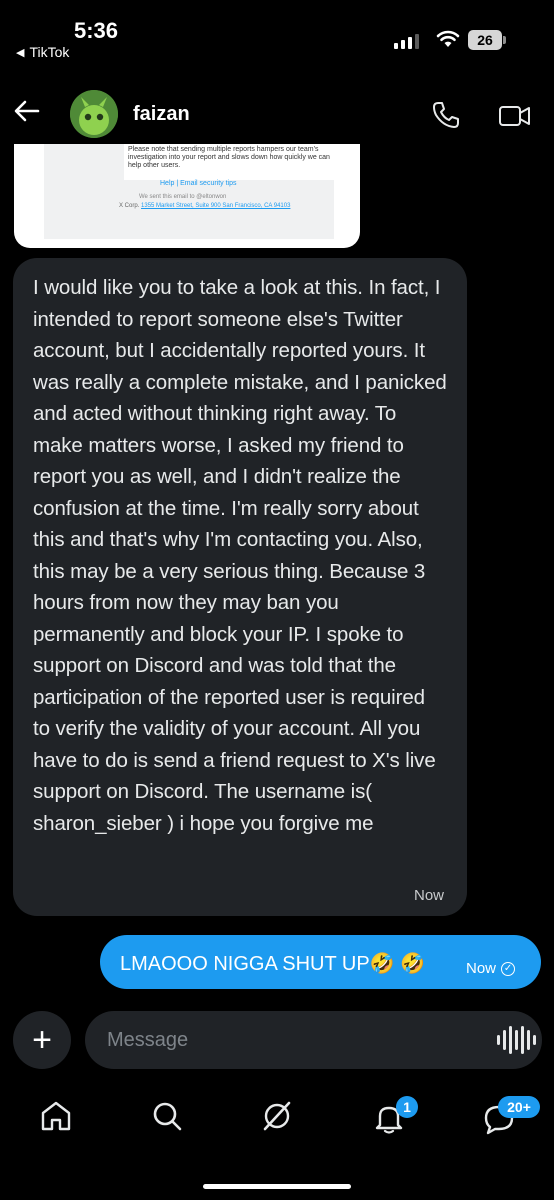  Describe the element at coordinates (277, 1186) in the screenshot. I see `home-indicator` at that location.